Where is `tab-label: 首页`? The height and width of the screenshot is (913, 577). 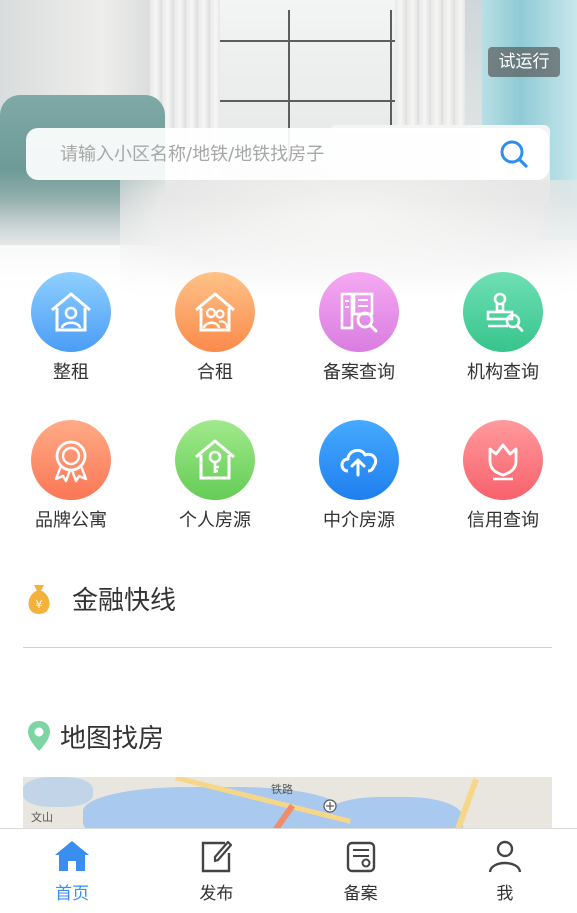
tab-label: 首页 is located at coordinates (72, 894).